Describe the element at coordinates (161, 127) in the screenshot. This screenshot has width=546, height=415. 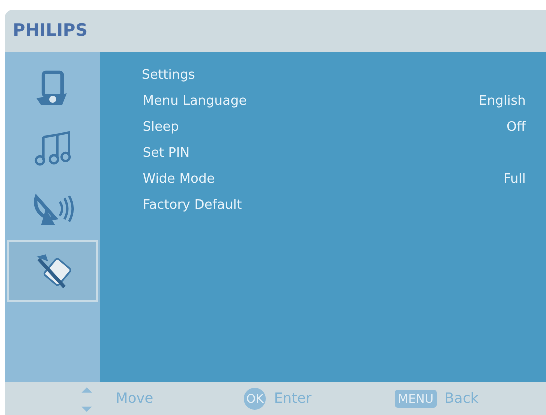
I see `menu-item: Sleep` at that location.